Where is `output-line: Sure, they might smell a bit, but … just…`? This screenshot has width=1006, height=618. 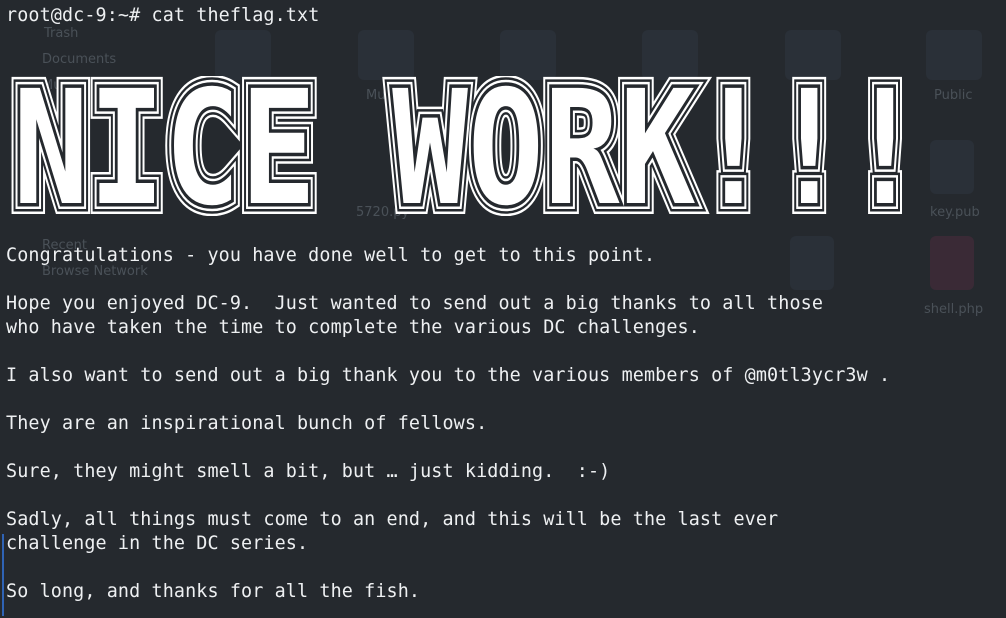
output-line: Sure, they might smell a bit, but … just… is located at coordinates (308, 471).